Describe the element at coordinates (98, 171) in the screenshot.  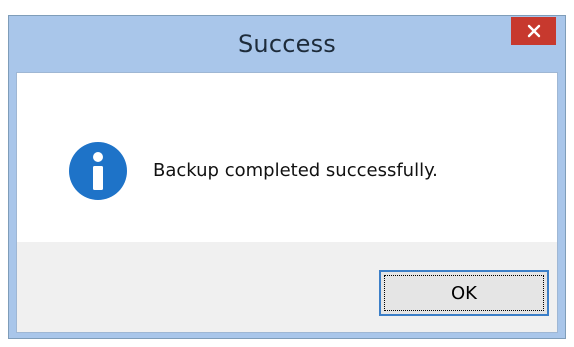
I see `info-icon` at that location.